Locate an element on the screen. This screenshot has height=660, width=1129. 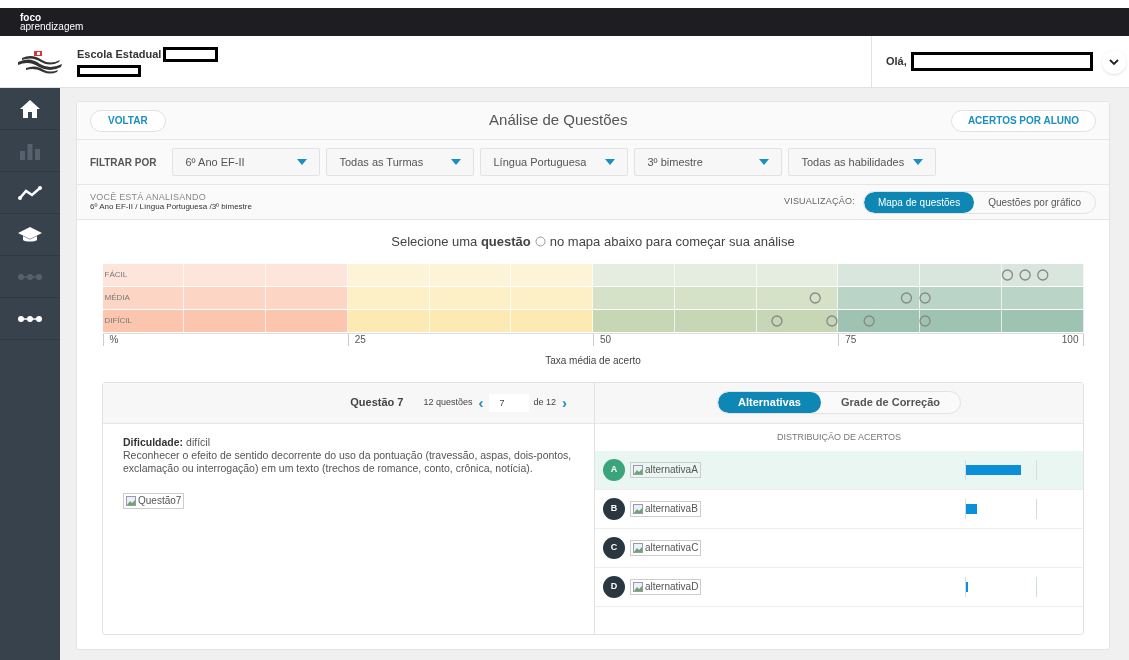
question-total: de 12 is located at coordinates (544, 402).